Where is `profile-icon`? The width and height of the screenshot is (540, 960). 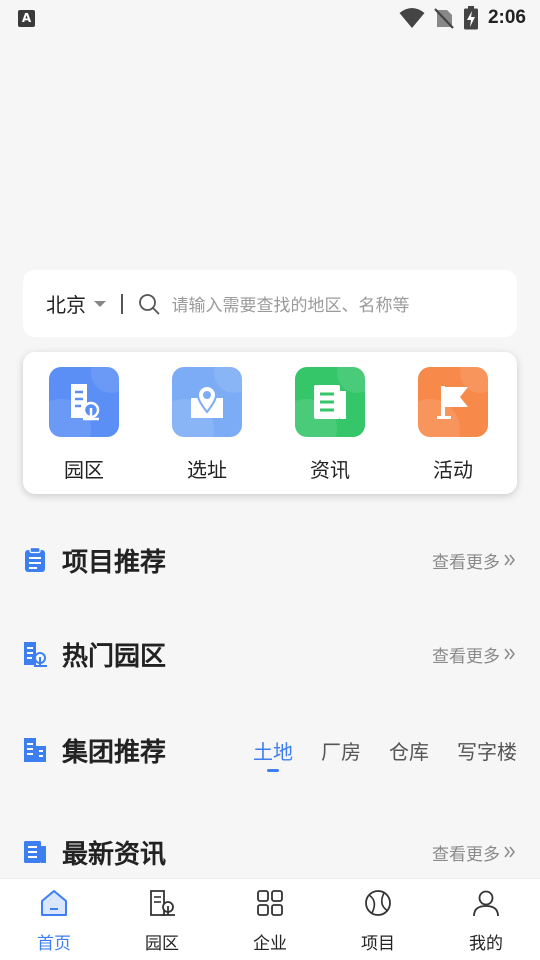
profile-icon is located at coordinates (486, 903).